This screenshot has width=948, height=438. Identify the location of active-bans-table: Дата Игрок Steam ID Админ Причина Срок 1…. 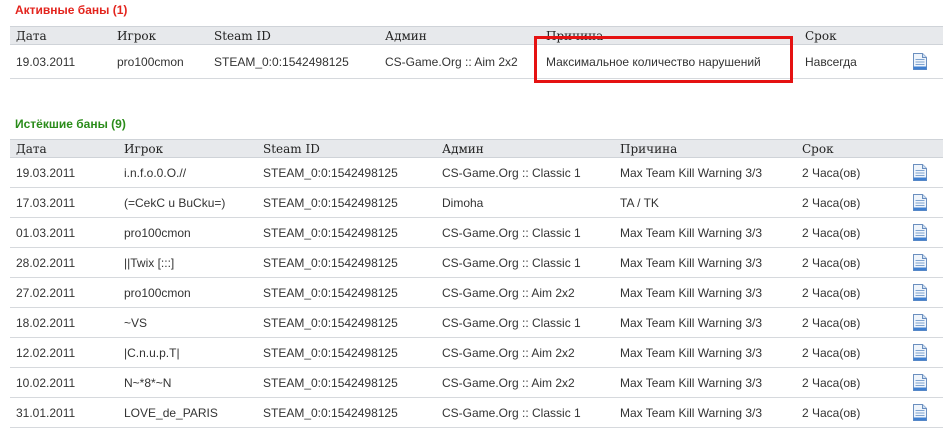
(476, 52).